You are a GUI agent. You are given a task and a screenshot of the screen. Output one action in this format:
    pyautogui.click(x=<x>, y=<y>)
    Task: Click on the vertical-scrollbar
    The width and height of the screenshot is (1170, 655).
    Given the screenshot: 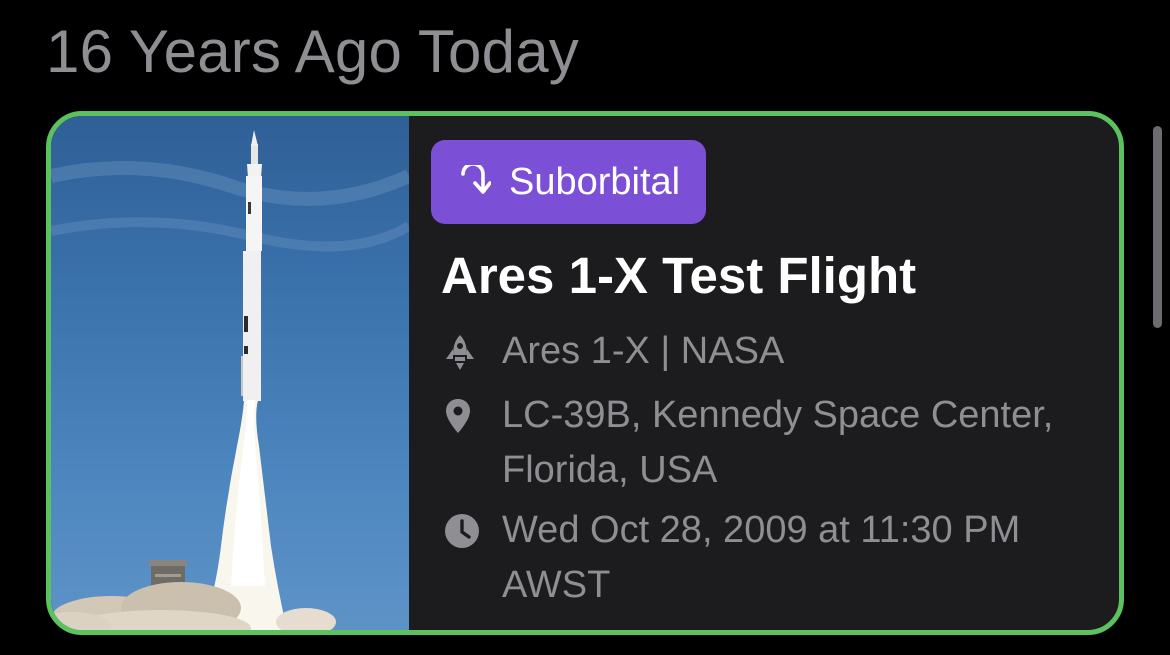 What is the action you would take?
    pyautogui.click(x=1157, y=227)
    